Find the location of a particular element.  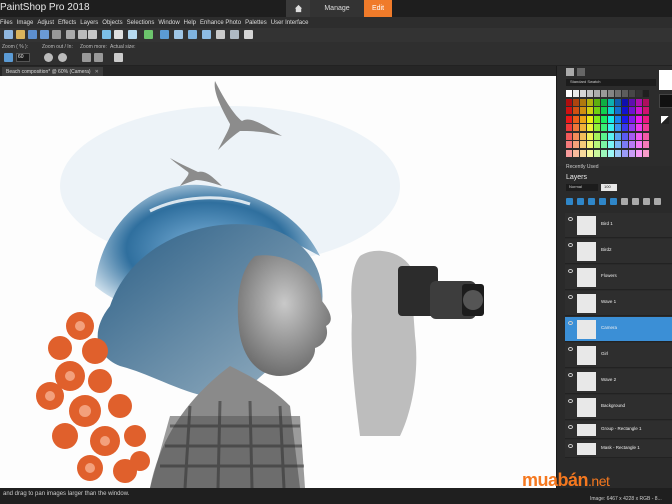

duplicate-icon is located at coordinates (646, 201).